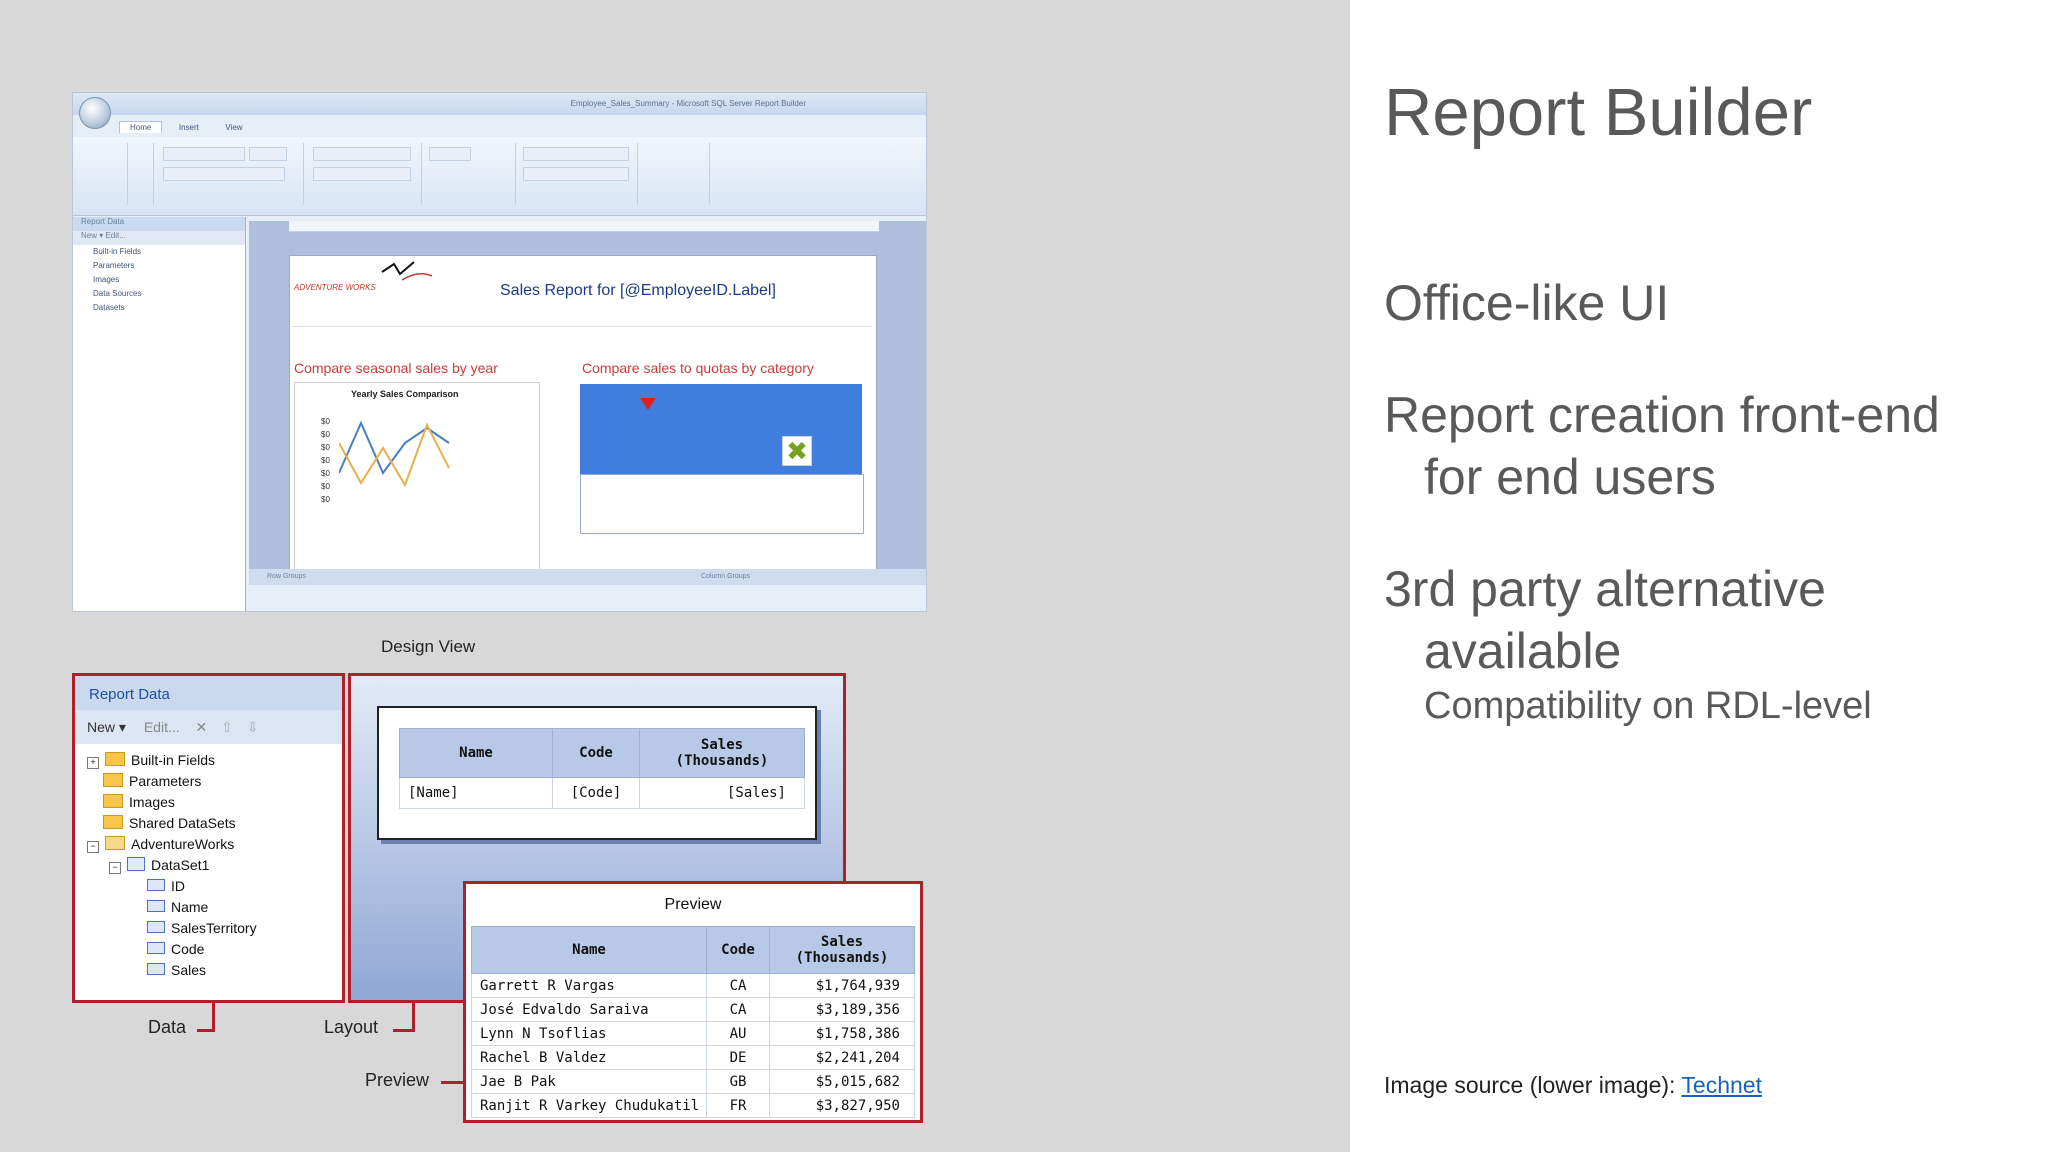  What do you see at coordinates (159, 280) in the screenshot?
I see `pane-item: Images` at bounding box center [159, 280].